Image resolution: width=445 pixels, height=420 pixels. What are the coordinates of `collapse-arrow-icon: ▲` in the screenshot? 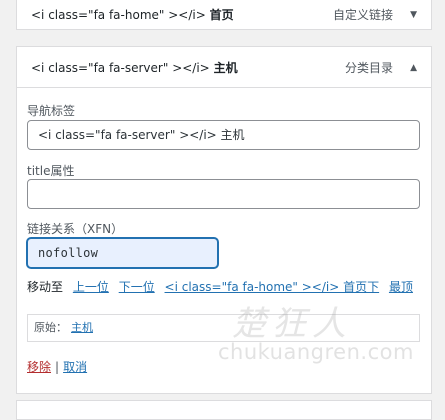 It's located at (413, 68).